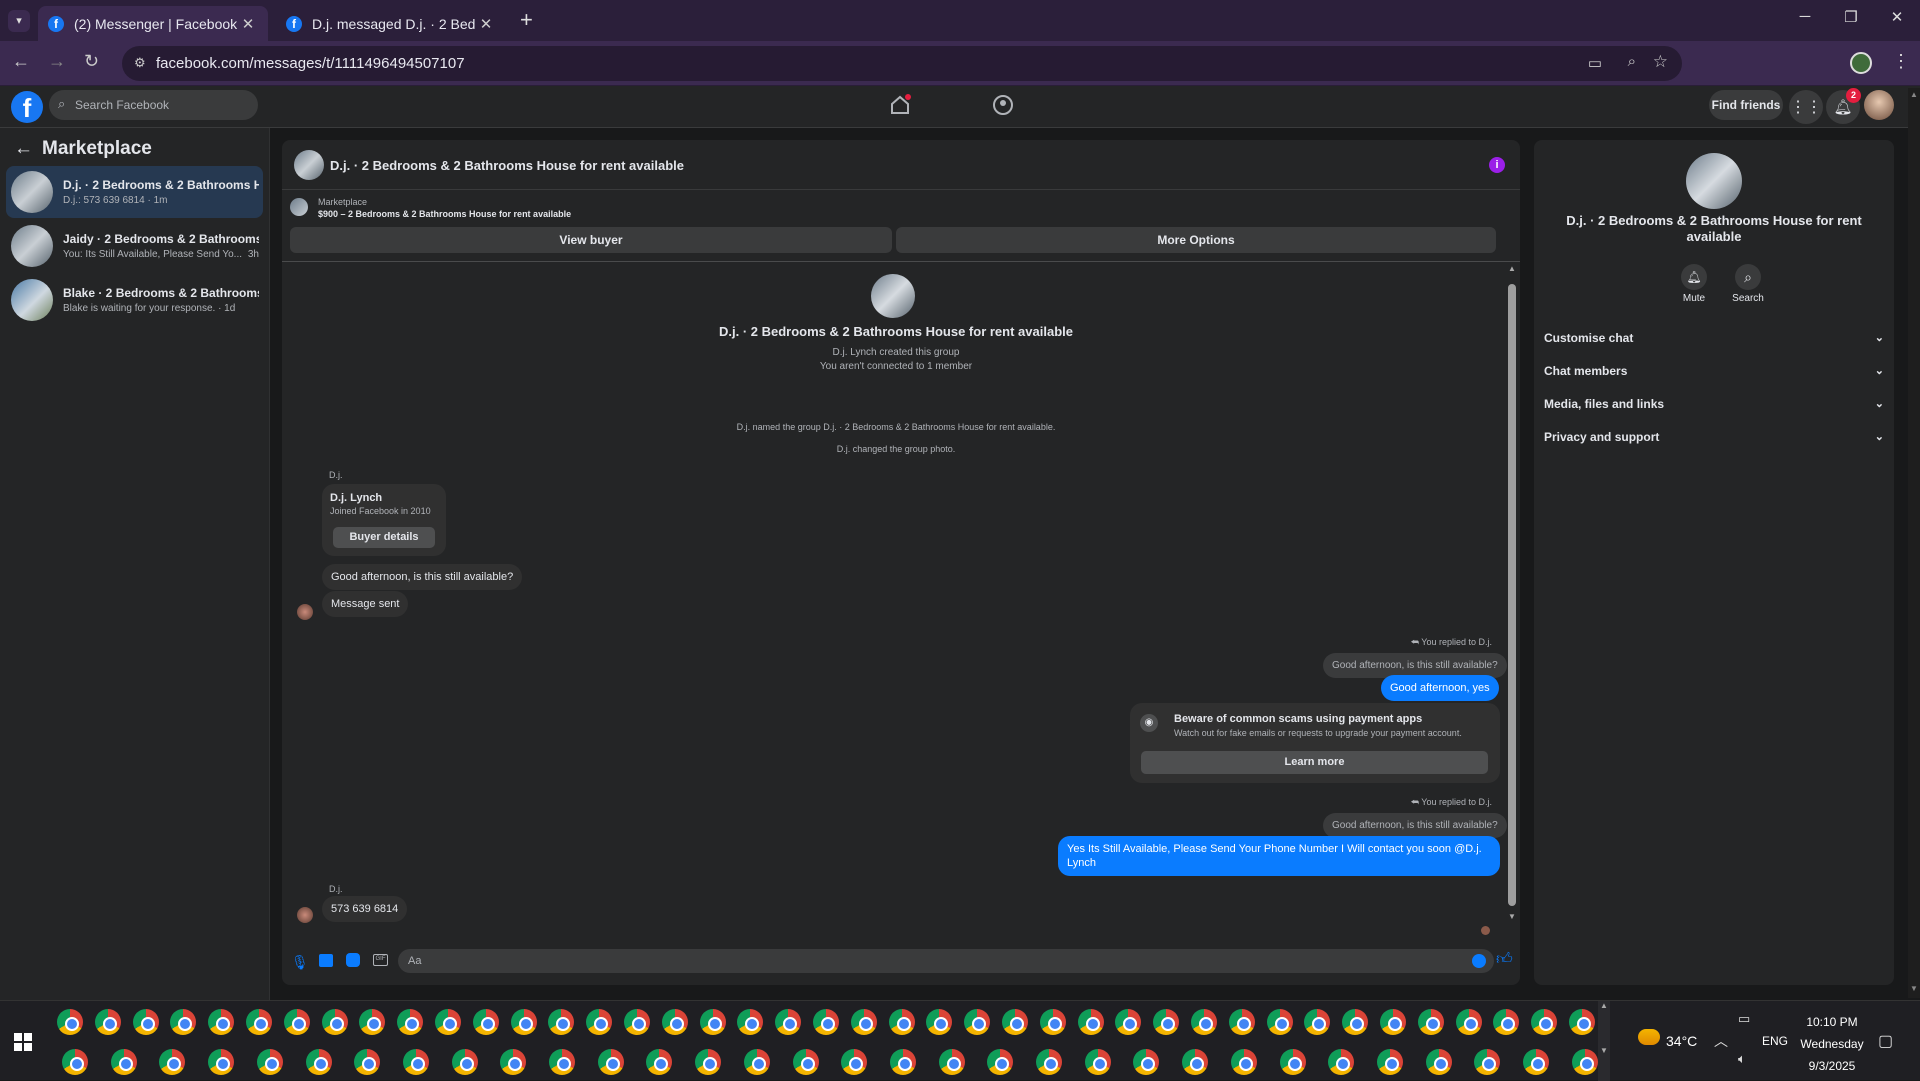 Image resolution: width=1920 pixels, height=1081 pixels. Describe the element at coordinates (19, 21) in the screenshot. I see `tab-search-button: ▾` at that location.